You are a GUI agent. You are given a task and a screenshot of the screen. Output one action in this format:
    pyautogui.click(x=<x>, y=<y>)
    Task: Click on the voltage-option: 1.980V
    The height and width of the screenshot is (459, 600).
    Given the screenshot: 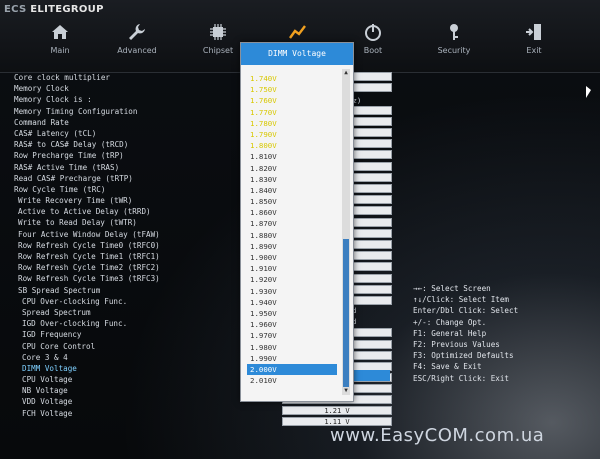 What is the action you would take?
    pyautogui.click(x=292, y=347)
    